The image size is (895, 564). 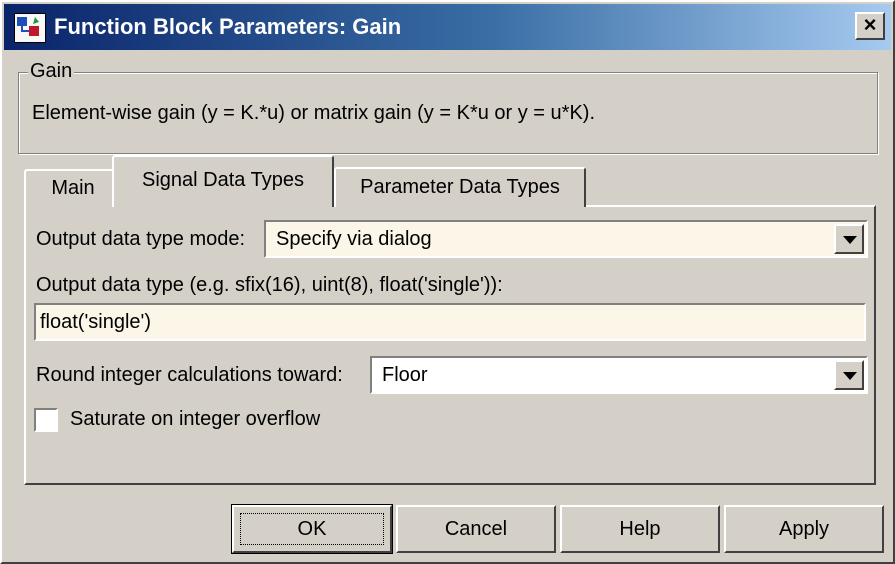 What do you see at coordinates (51, 71) in the screenshot?
I see `groupbox-title: Gain` at bounding box center [51, 71].